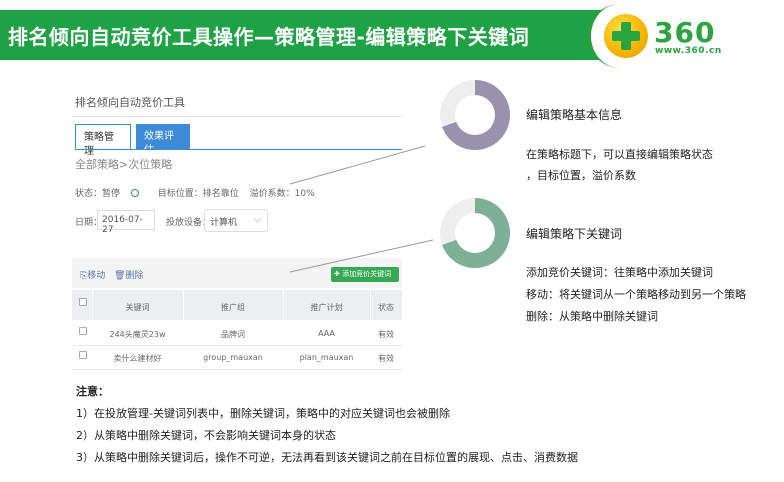 This screenshot has width=784, height=482. I want to click on ring-icon-basic-info, so click(475, 115).